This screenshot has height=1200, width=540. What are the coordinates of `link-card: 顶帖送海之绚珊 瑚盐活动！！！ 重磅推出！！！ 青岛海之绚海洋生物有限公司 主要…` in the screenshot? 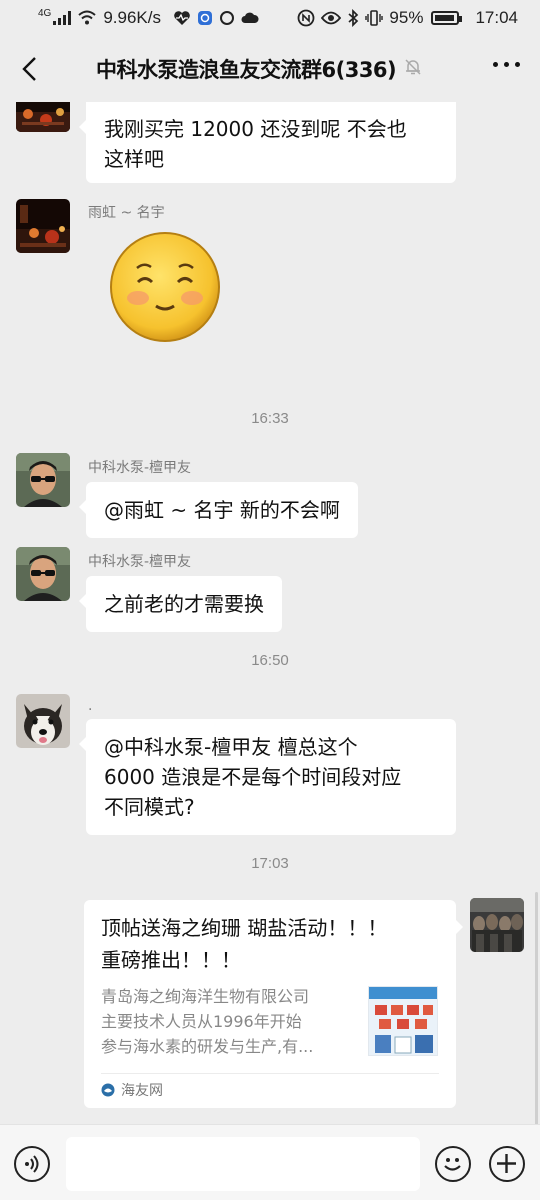 It's located at (273, 1004).